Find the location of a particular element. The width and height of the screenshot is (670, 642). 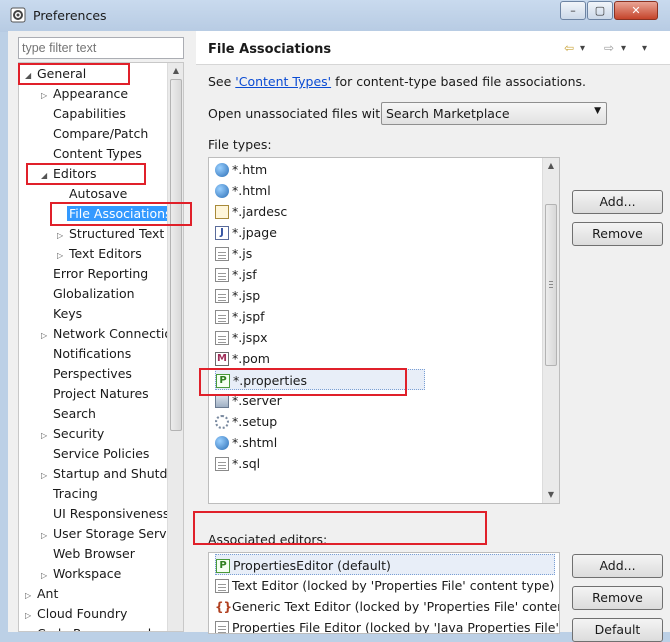

file-type-row: *.jardesc is located at coordinates (320, 211).